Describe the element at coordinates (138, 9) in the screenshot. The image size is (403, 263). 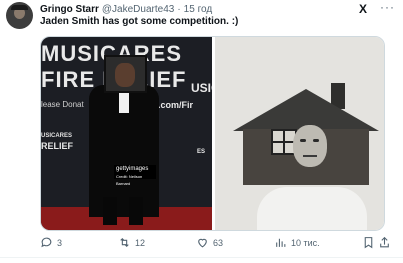
I see `author-handle: @JakeDuarte43` at that location.